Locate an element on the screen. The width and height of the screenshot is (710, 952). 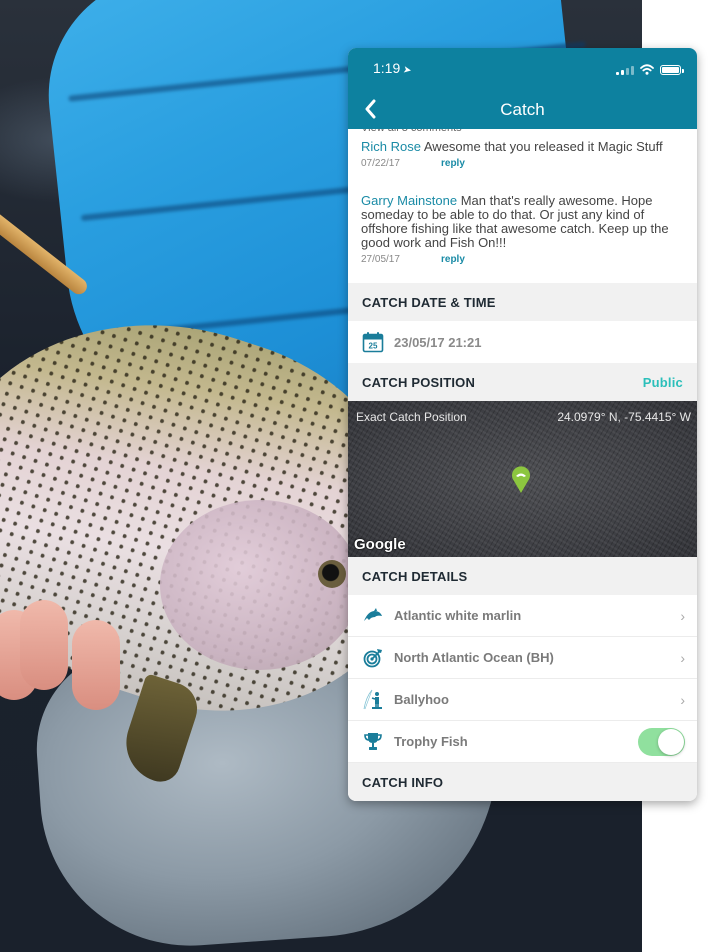
fingers is located at coordinates (80, 650).